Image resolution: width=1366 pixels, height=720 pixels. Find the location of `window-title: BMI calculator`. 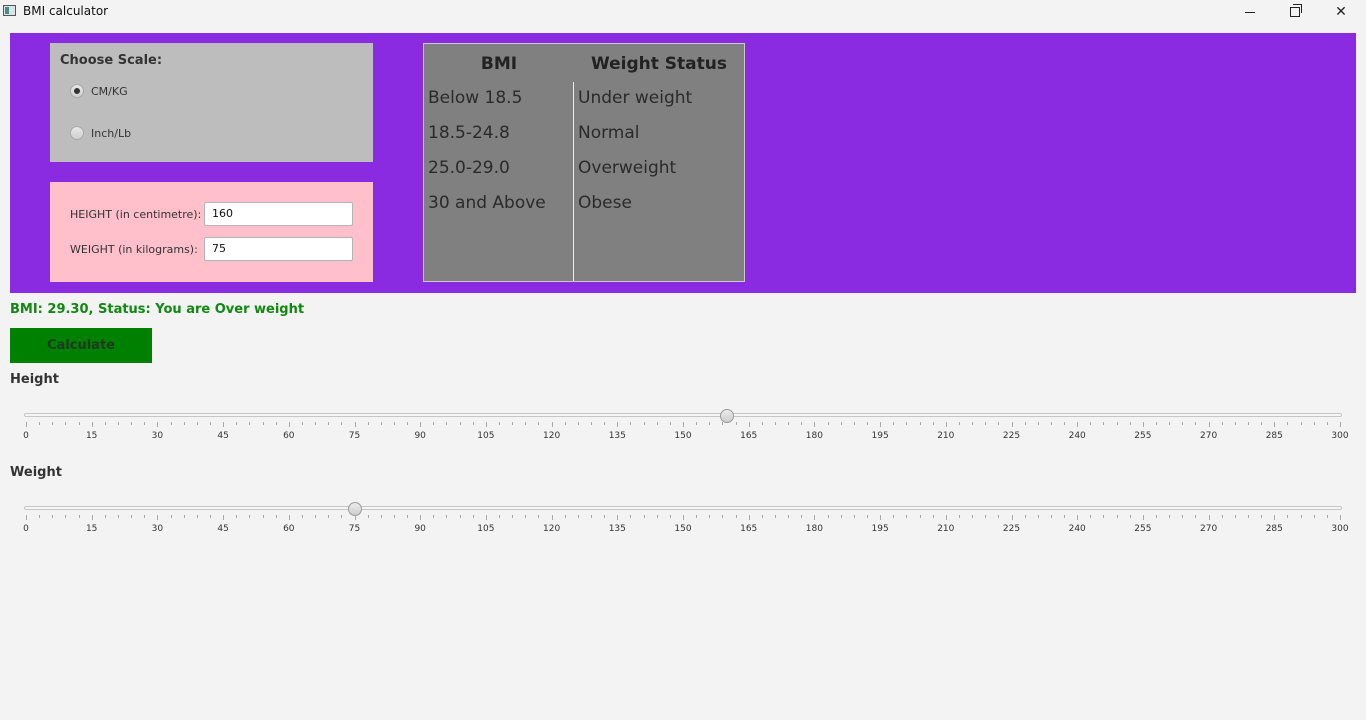

window-title: BMI calculator is located at coordinates (66, 11).